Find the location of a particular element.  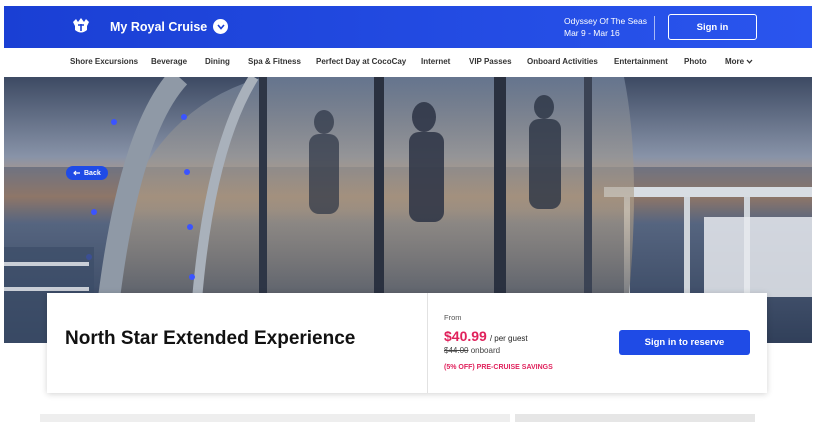

original-price-suffix: onboard is located at coordinates (485, 350).